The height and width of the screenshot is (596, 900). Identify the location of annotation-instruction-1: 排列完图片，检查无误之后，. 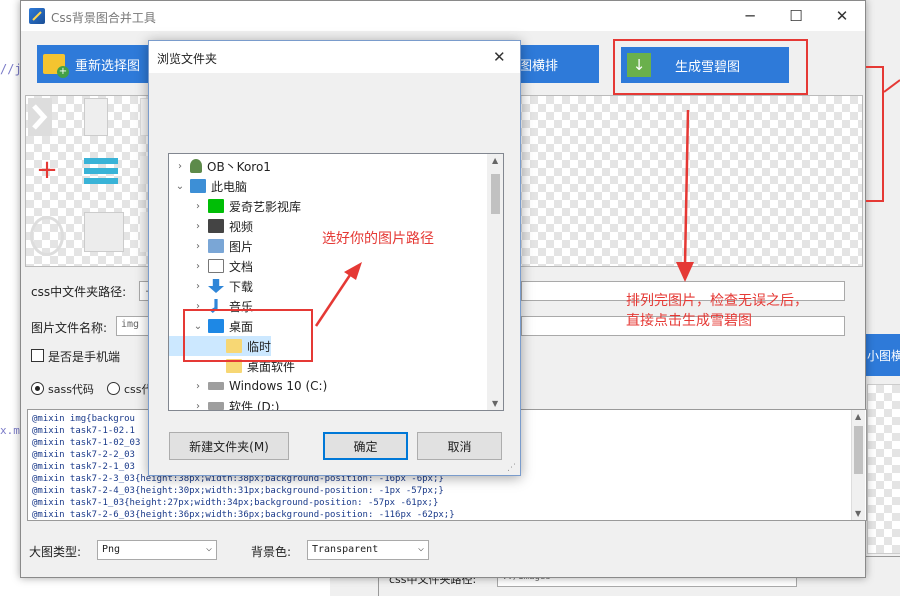
(717, 301).